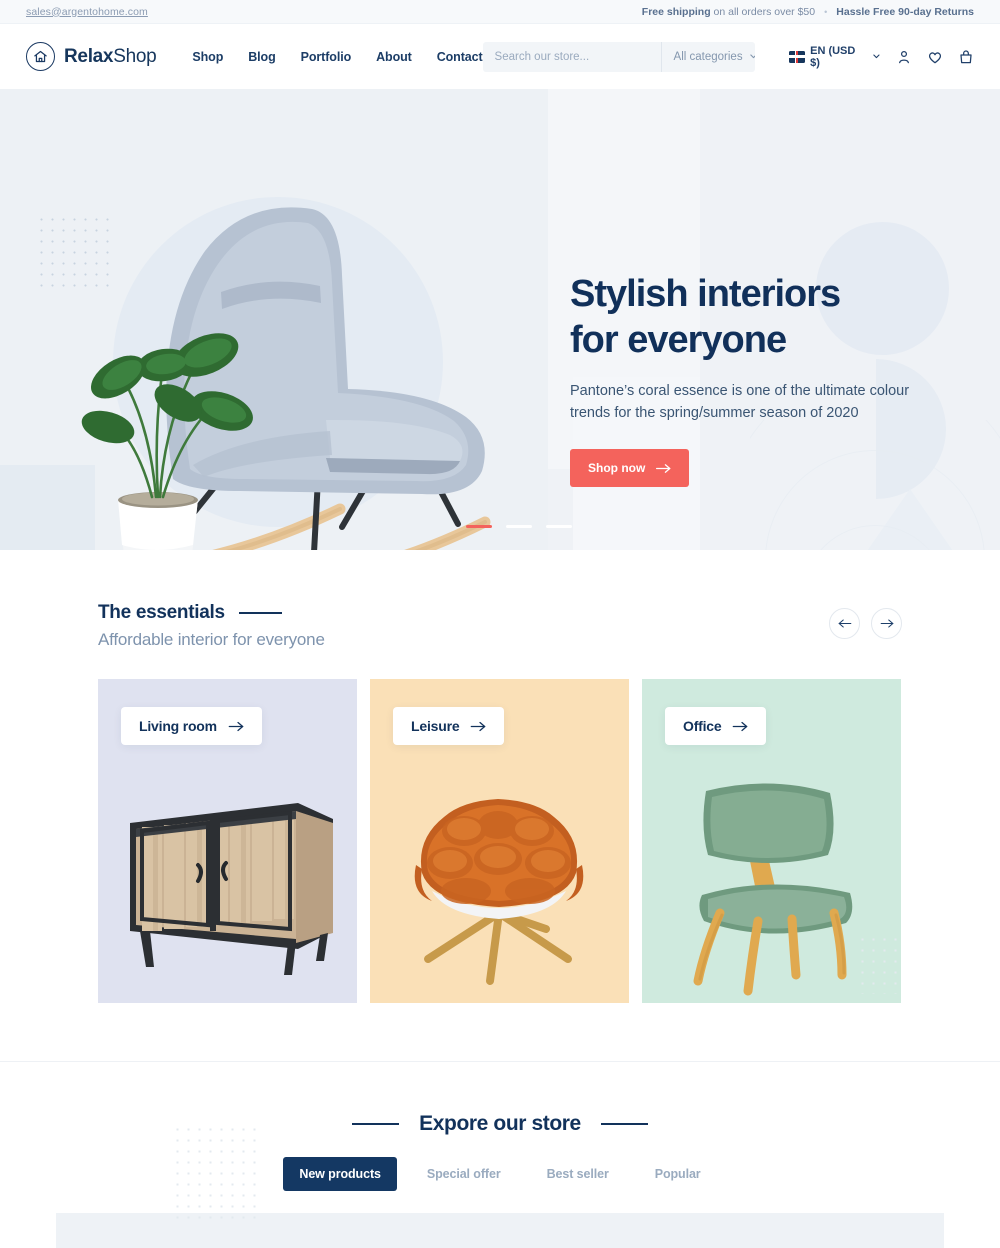 The height and width of the screenshot is (1248, 1000). Describe the element at coordinates (40, 56) in the screenshot. I see `house-in-circle-icon` at that location.